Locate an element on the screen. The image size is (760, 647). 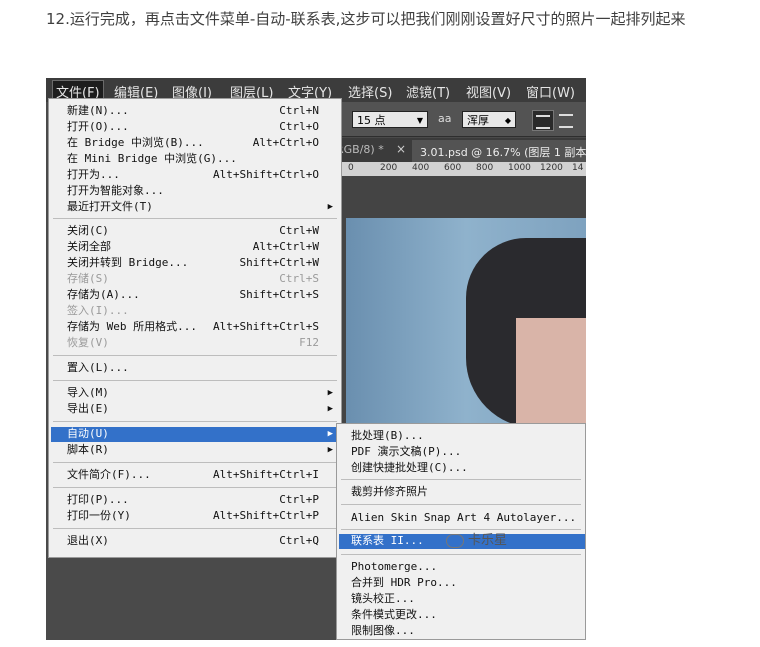
menu-item-revert: 恢复(V) F12 is located at coordinates (193, 342).